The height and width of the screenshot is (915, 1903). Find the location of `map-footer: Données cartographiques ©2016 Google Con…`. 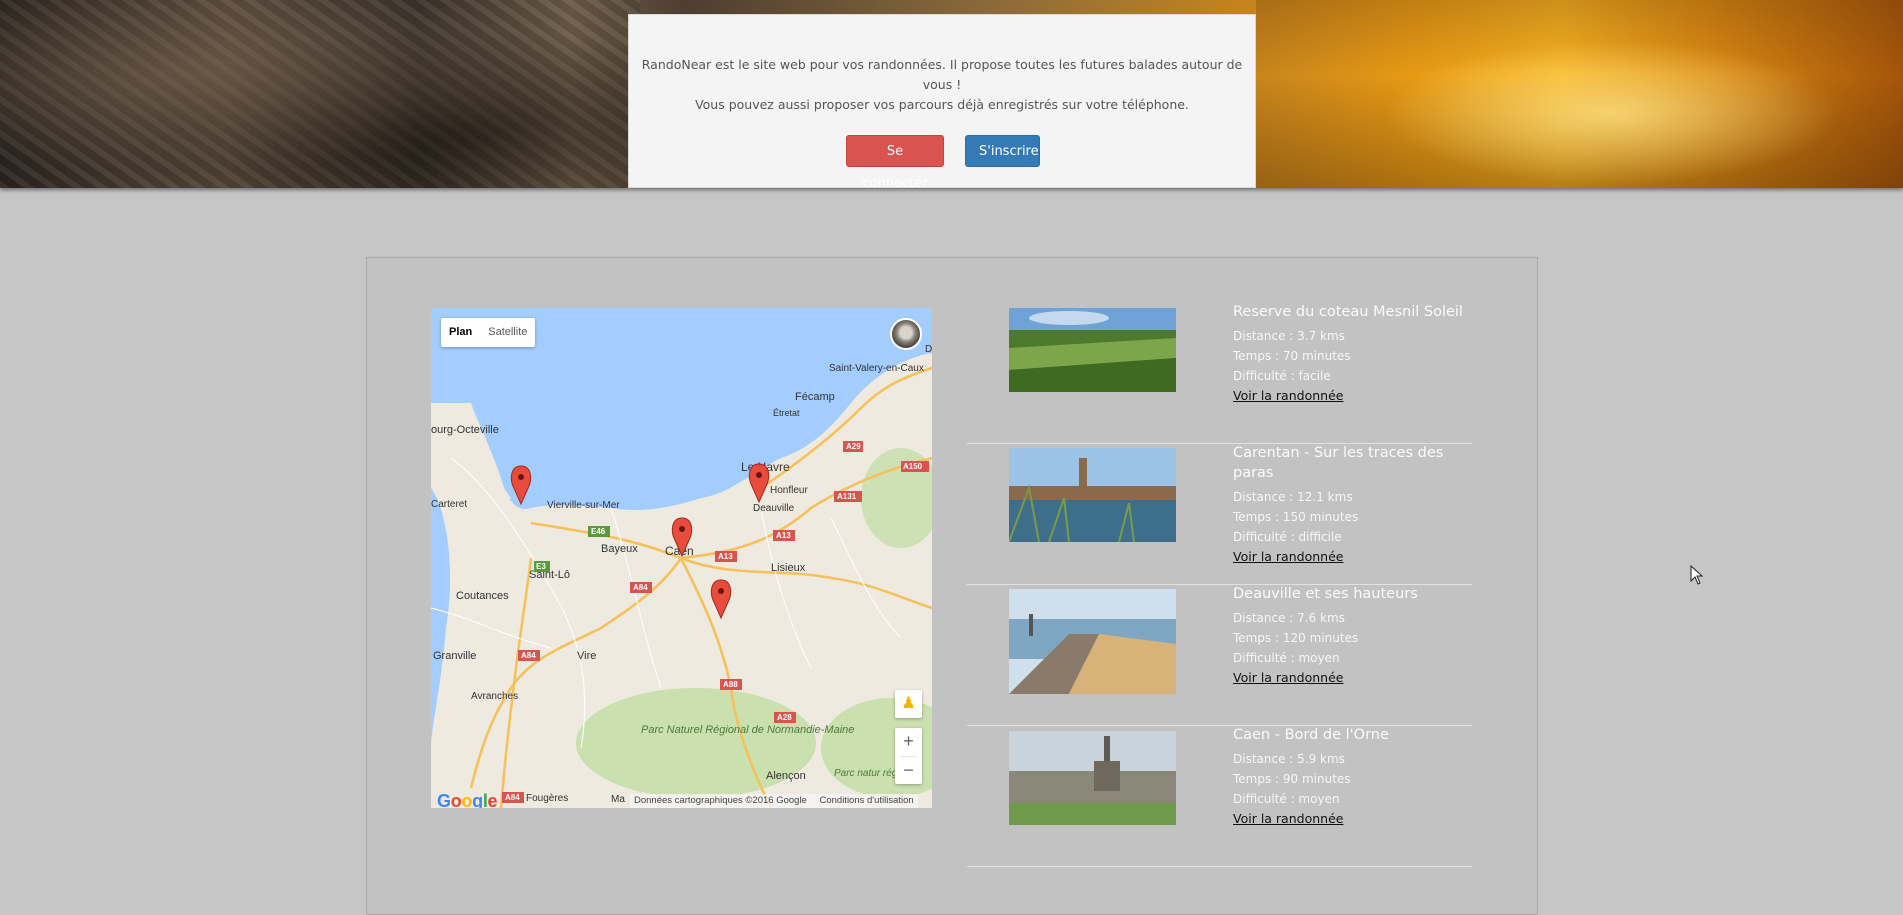

map-footer: Données cartographiques ©2016 Google Con… is located at coordinates (774, 801).